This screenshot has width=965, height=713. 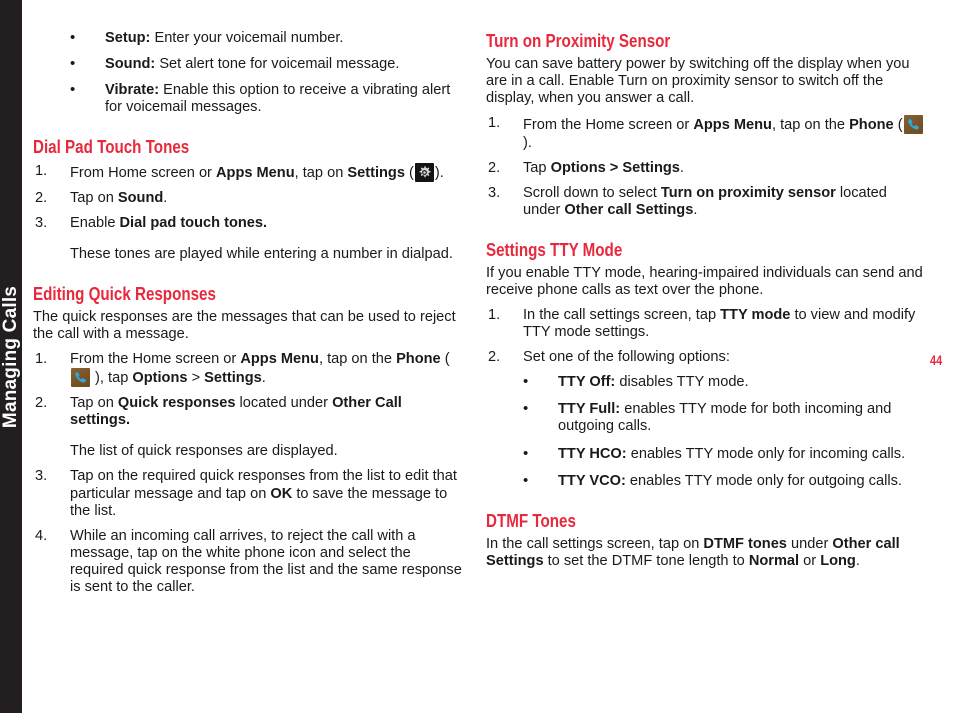 What do you see at coordinates (589, 409) in the screenshot?
I see `list-item-term: TTY Full:` at bounding box center [589, 409].